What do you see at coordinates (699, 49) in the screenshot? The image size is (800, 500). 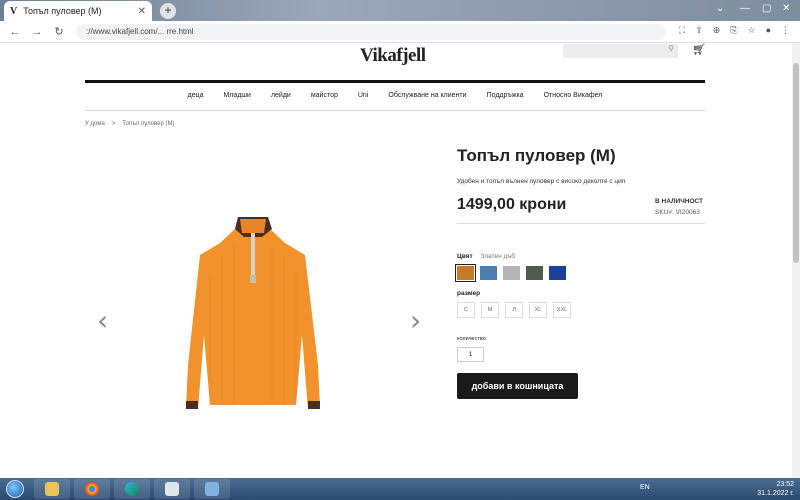 I see `cart-icon: 🛒︎` at bounding box center [699, 49].